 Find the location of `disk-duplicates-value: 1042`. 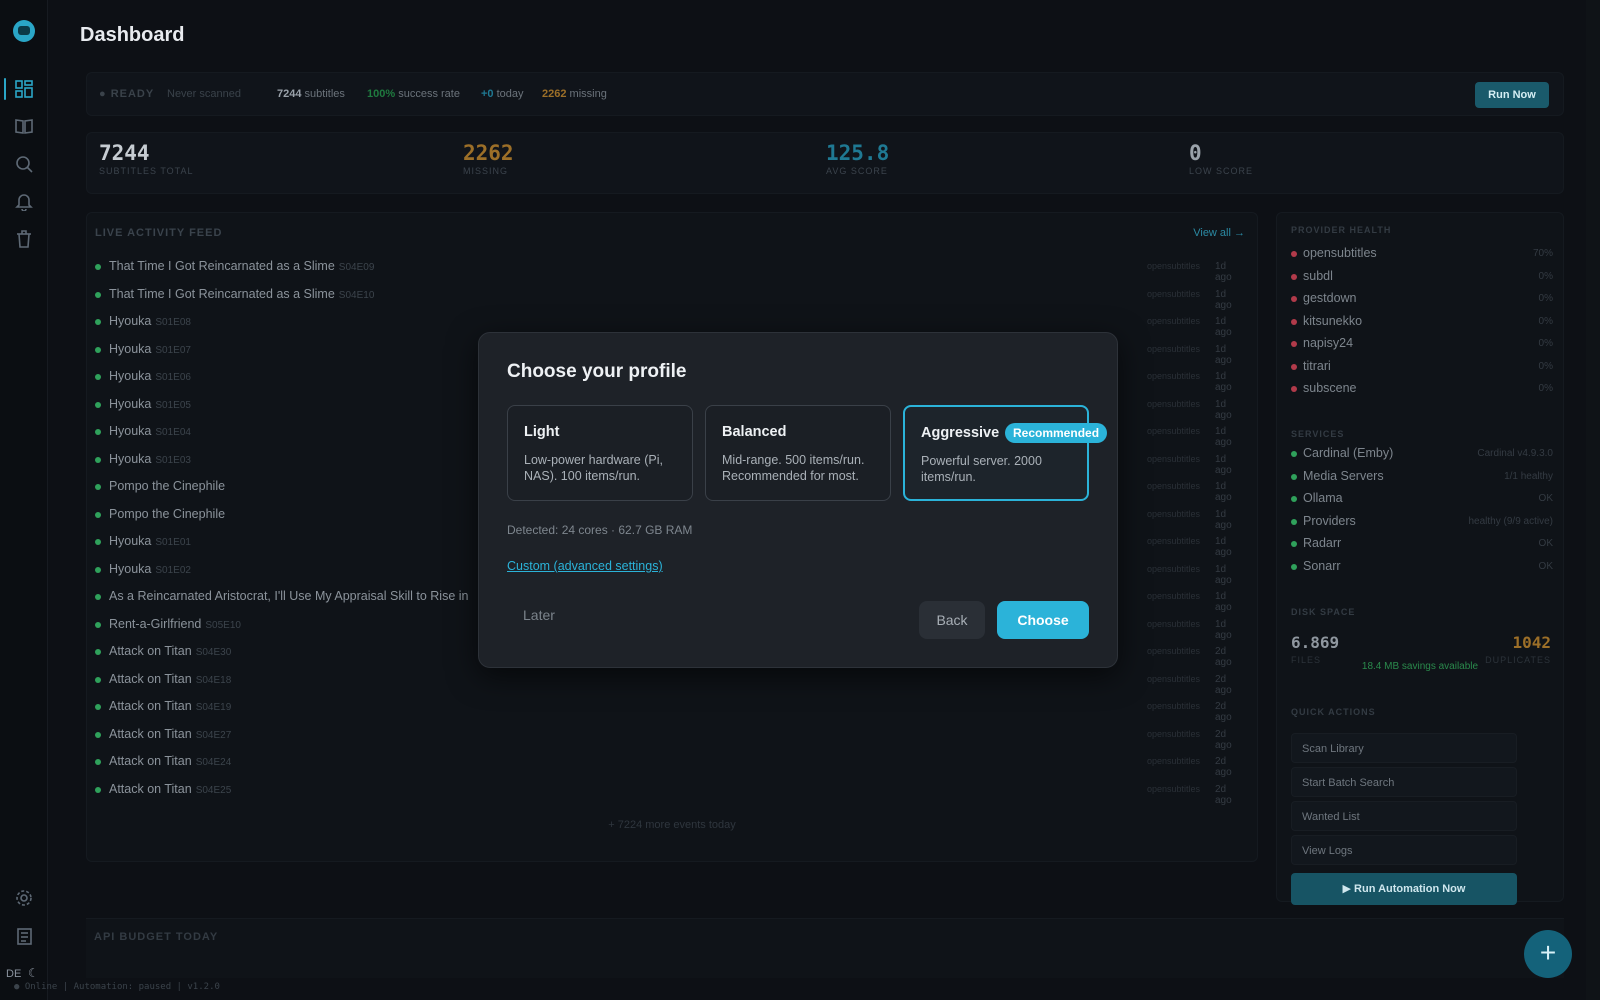

disk-duplicates-value: 1042 is located at coordinates (1531, 642).